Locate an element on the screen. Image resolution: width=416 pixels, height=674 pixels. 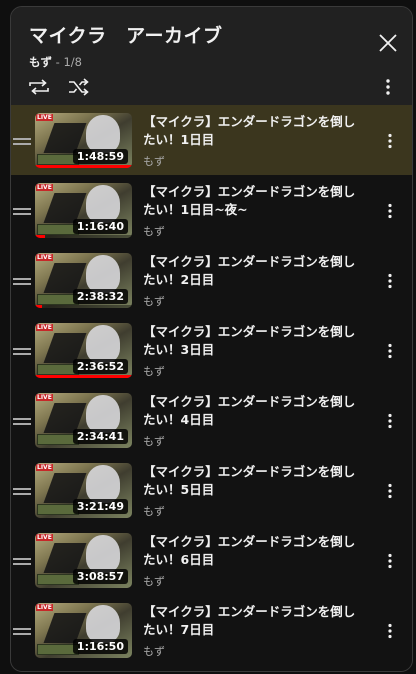
video-title: 【マイクラ】エンダードラゴンを倒したい！3日目 is located at coordinates (253, 341).